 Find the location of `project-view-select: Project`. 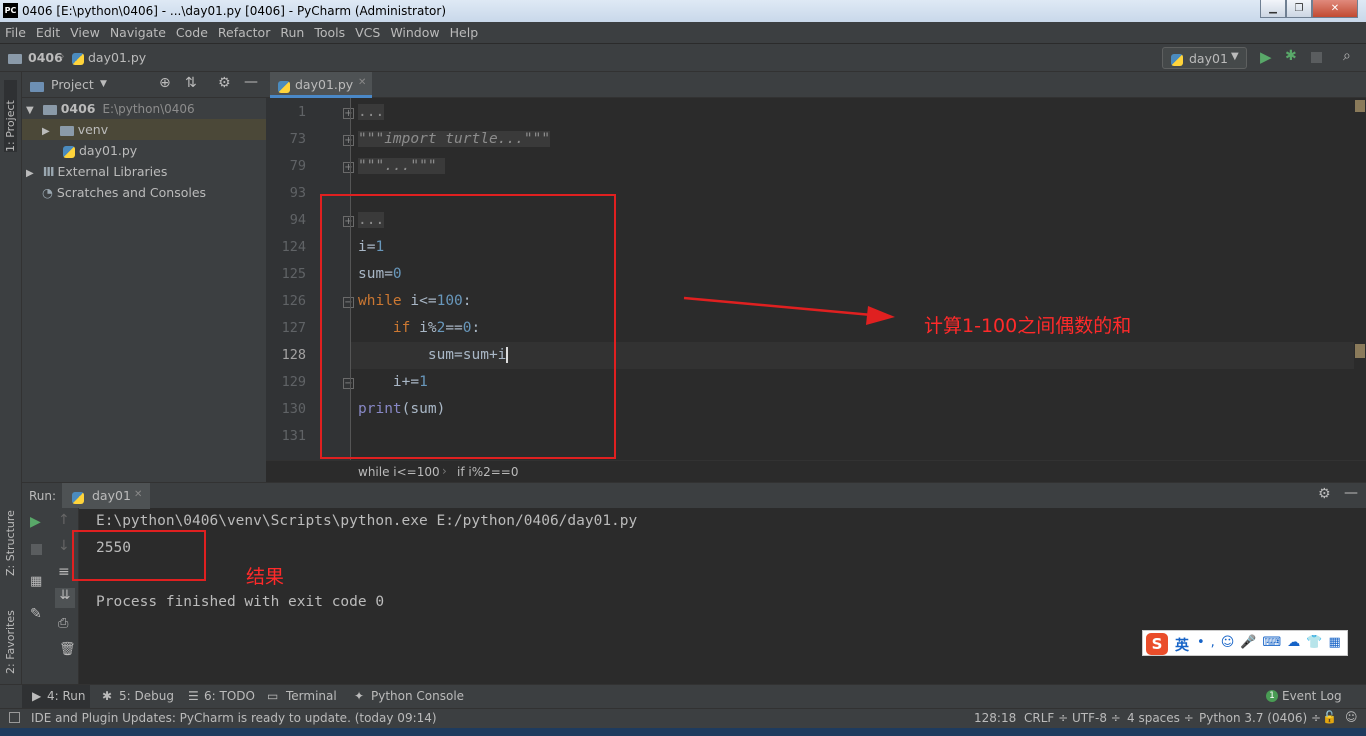

project-view-select: Project is located at coordinates (72, 84).